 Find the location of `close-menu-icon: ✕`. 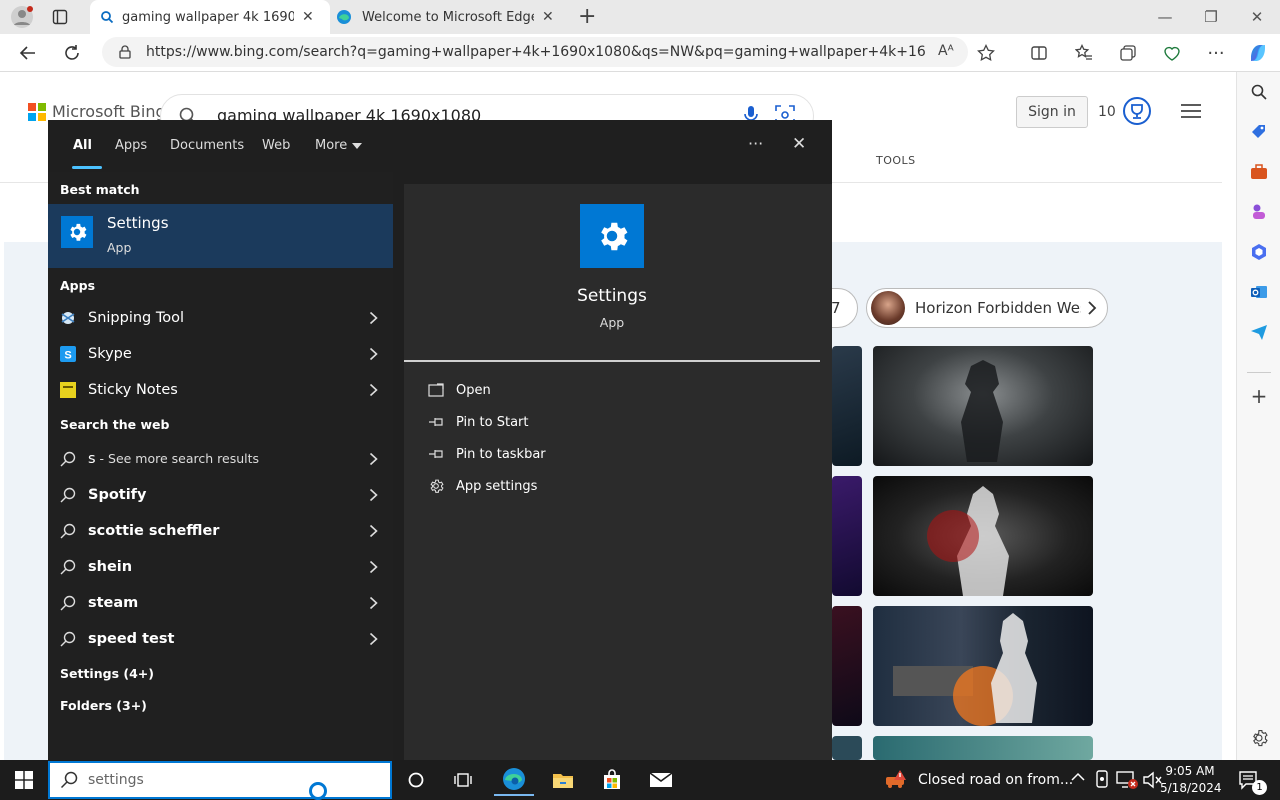

close-menu-icon: ✕ is located at coordinates (799, 144).